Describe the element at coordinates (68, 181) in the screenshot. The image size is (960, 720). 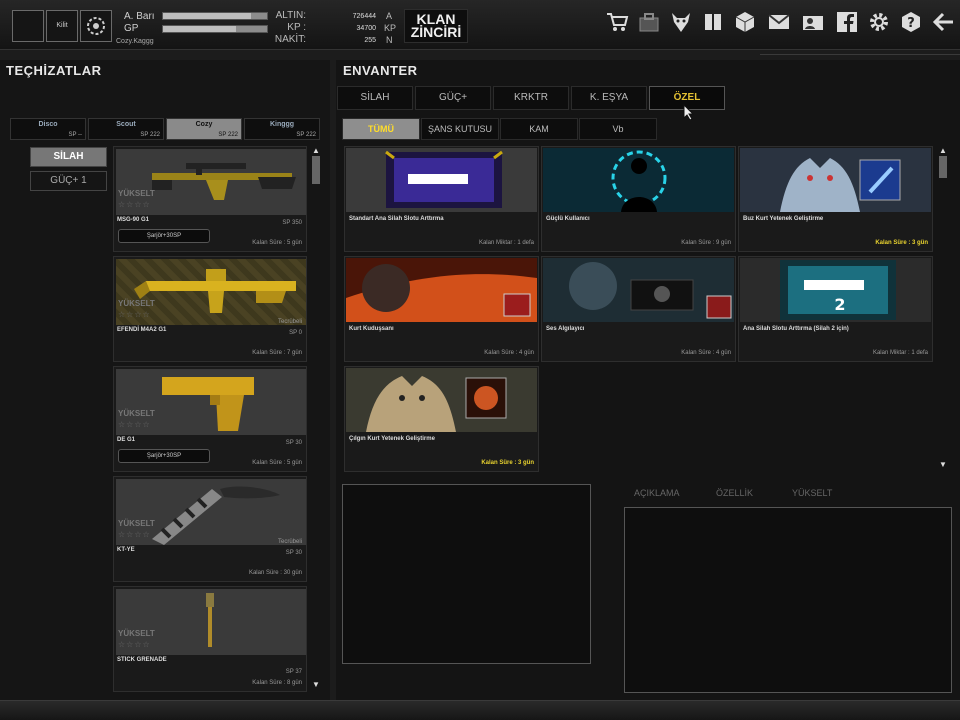
I see `category-guc: GÜÇ+ 1` at that location.